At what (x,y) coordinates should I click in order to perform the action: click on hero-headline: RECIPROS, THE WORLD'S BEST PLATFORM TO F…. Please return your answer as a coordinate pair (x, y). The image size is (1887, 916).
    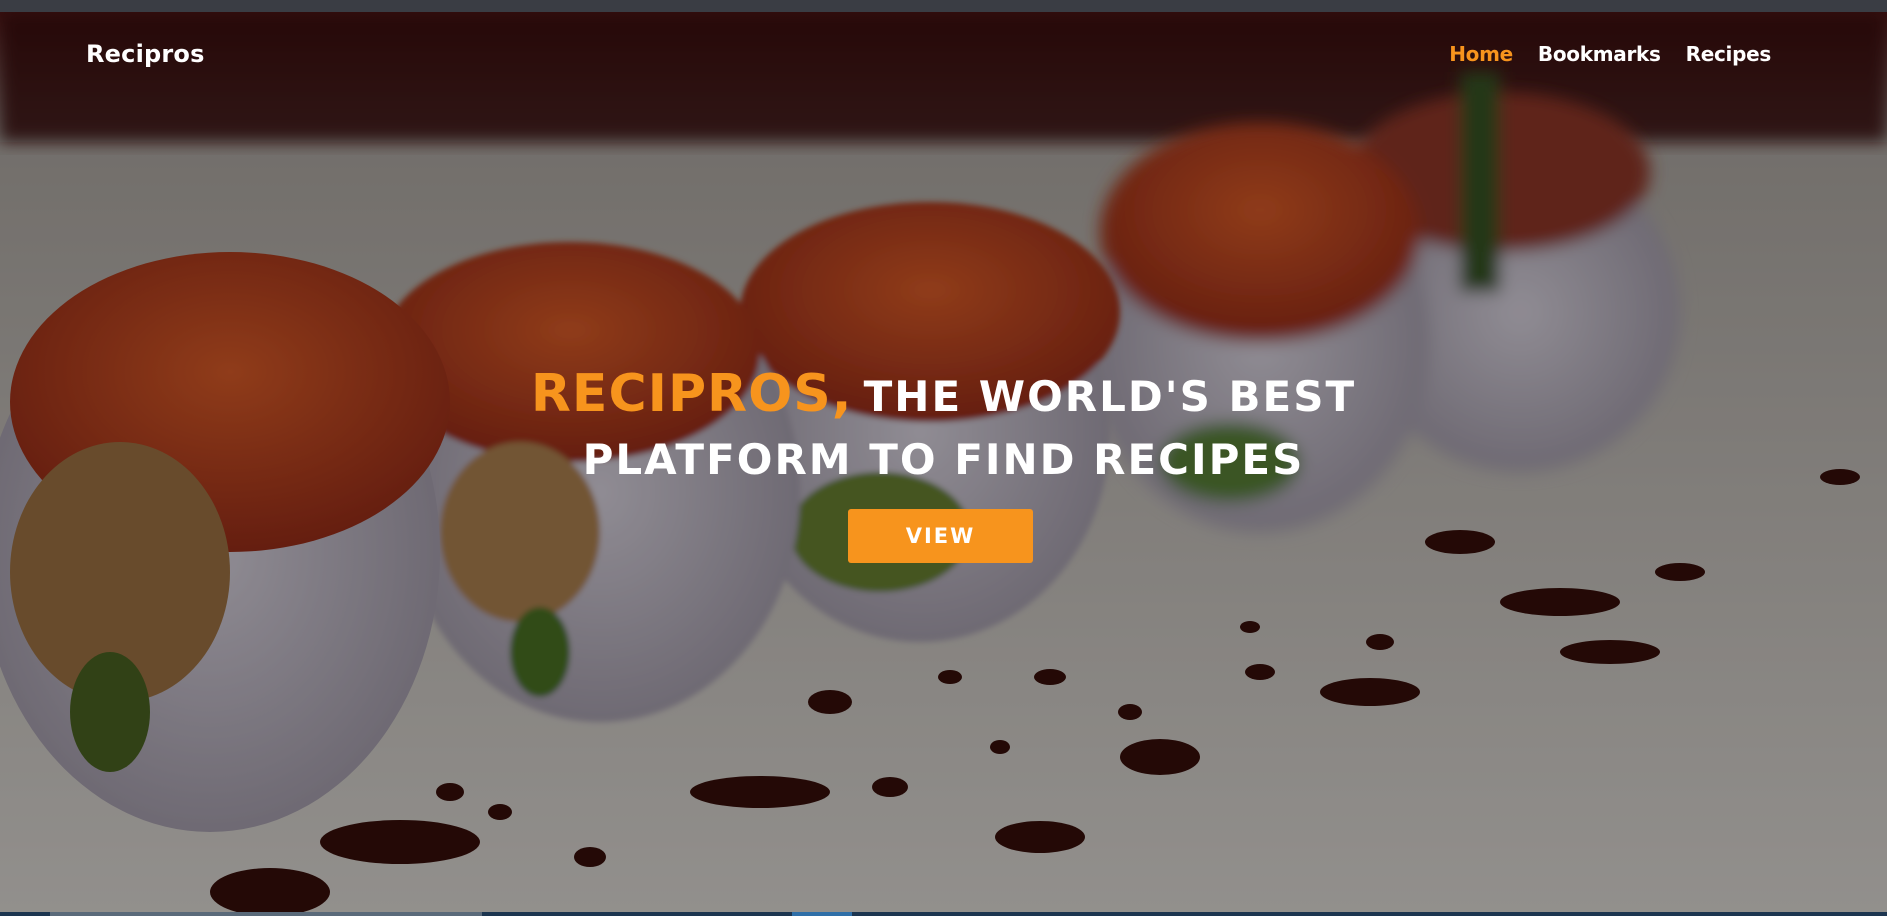
    Looking at the image, I should click on (943, 428).